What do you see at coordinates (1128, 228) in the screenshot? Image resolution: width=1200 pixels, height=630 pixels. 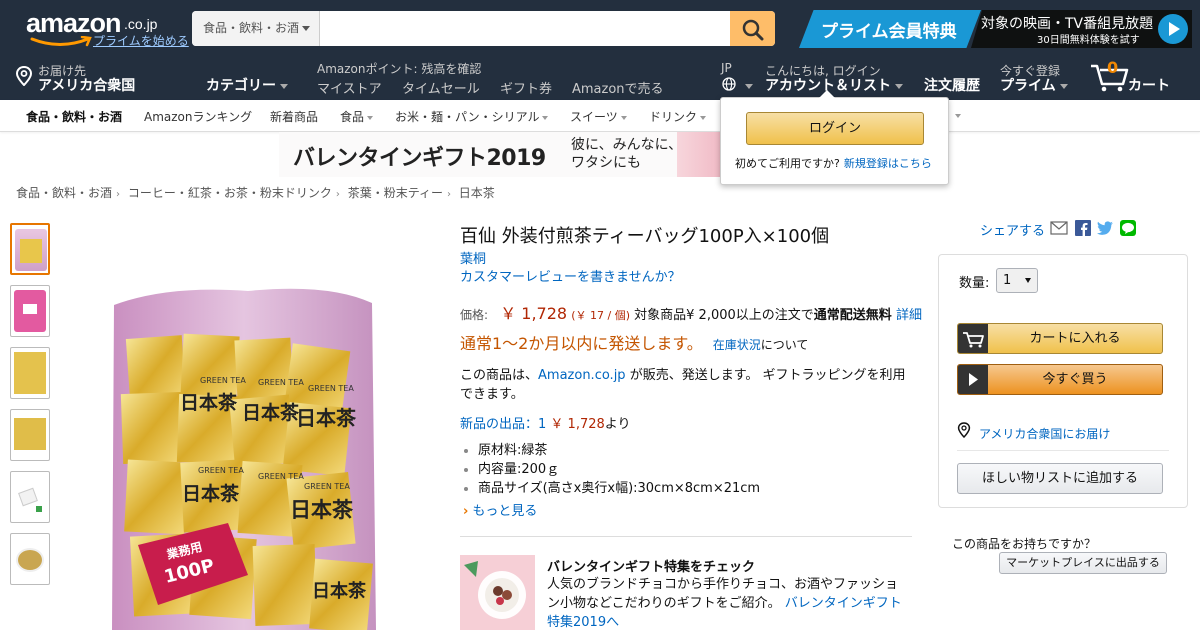 I see `line-icon` at bounding box center [1128, 228].